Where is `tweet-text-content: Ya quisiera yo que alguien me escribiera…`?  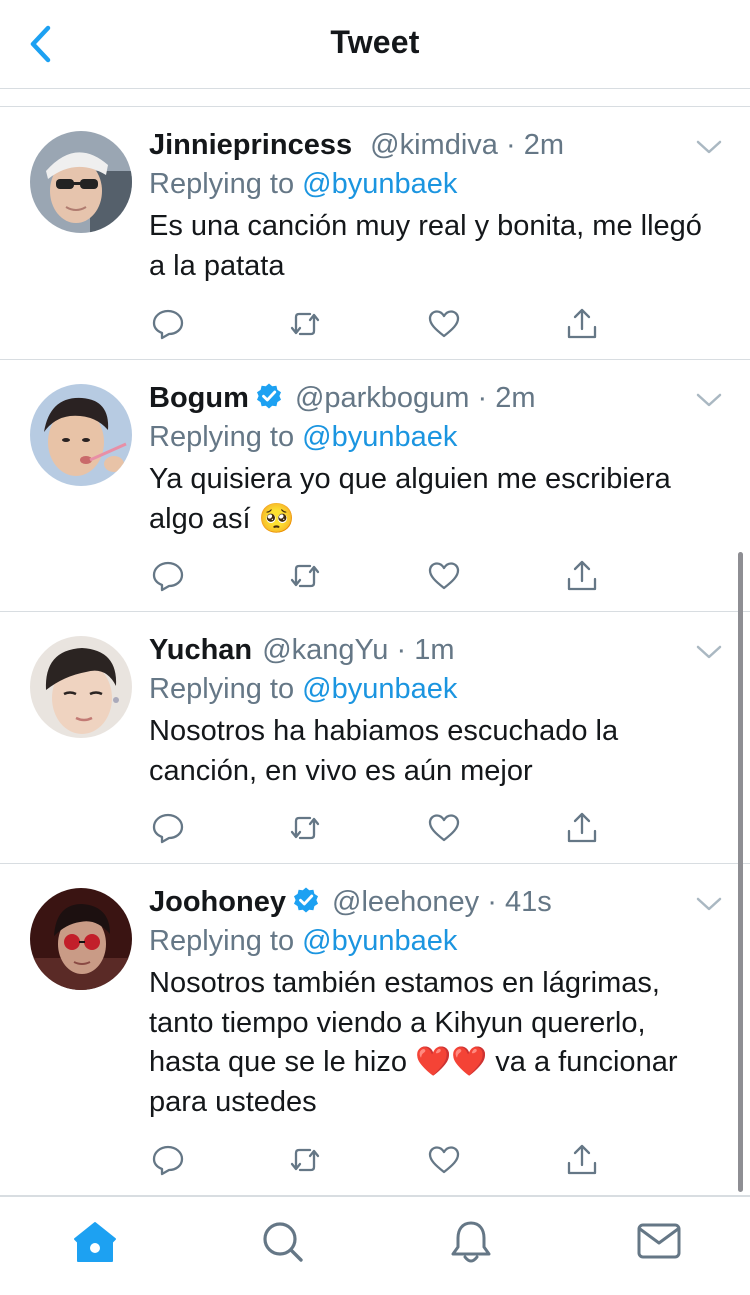
tweet-text-content: Ya quisiera yo que alguien me escribiera… is located at coordinates (410, 499).